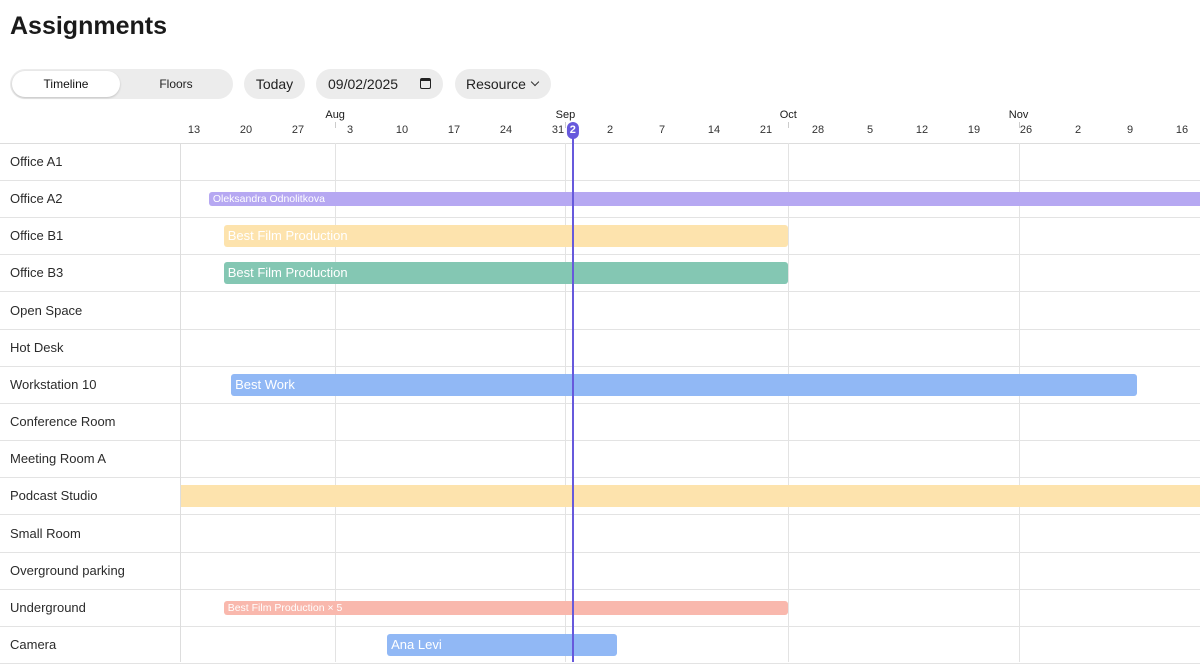  Describe the element at coordinates (1026, 130) in the screenshot. I see `day-label: 26` at that location.